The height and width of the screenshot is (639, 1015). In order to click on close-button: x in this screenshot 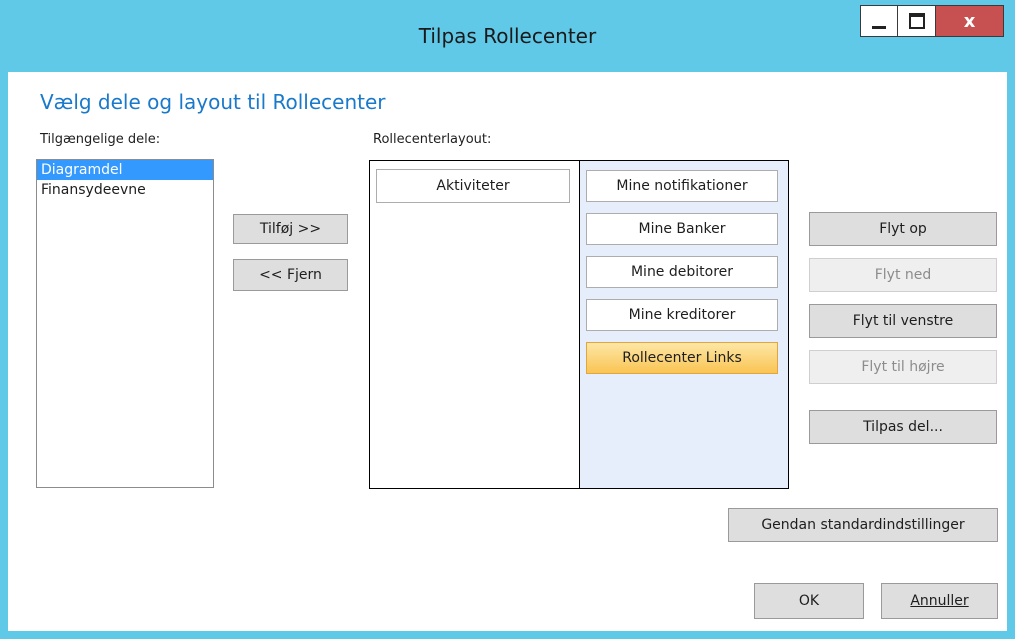, I will do `click(970, 21)`.